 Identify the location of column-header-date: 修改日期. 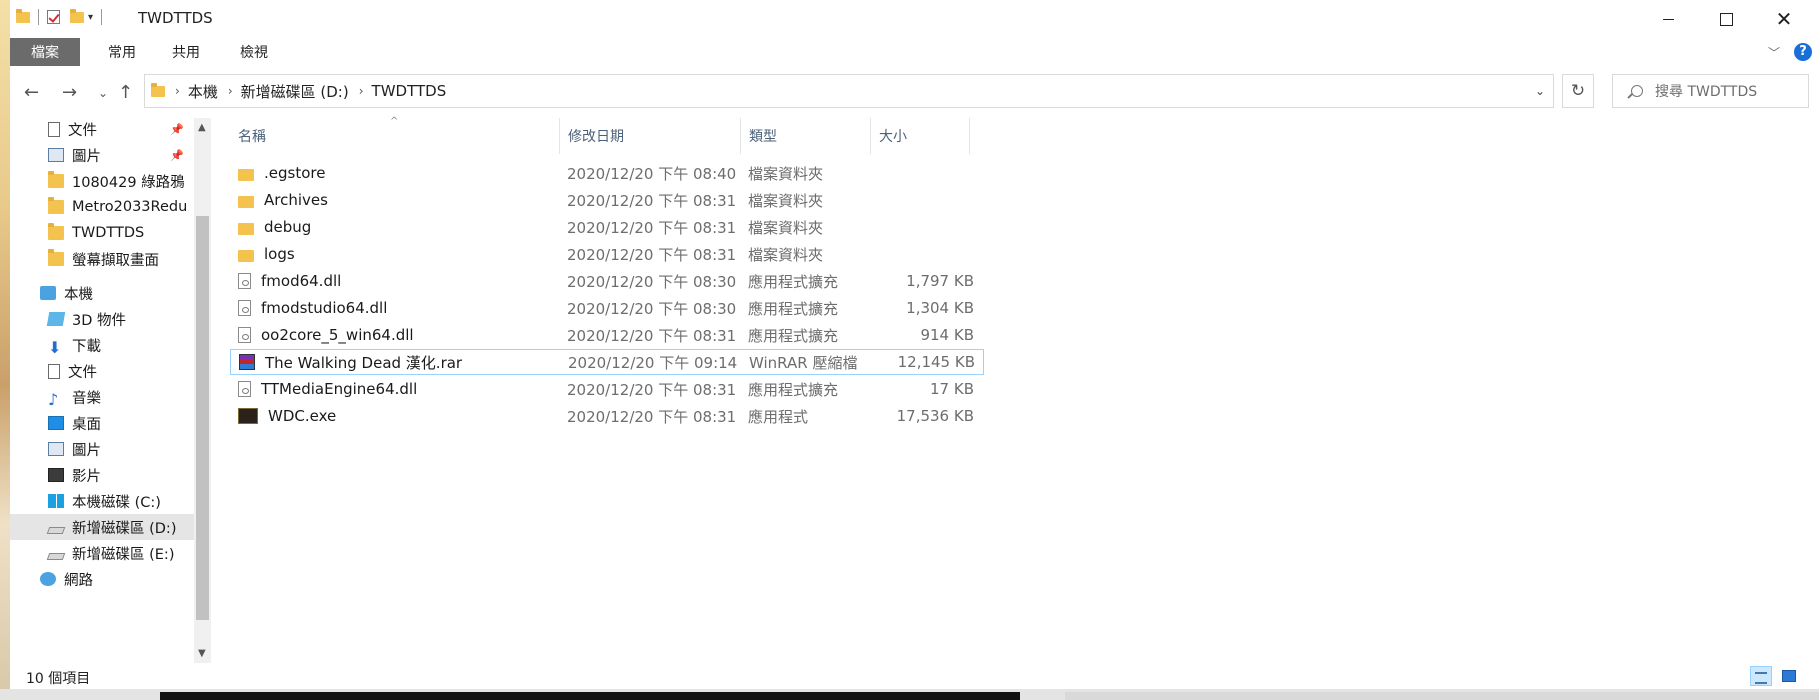
(650, 136).